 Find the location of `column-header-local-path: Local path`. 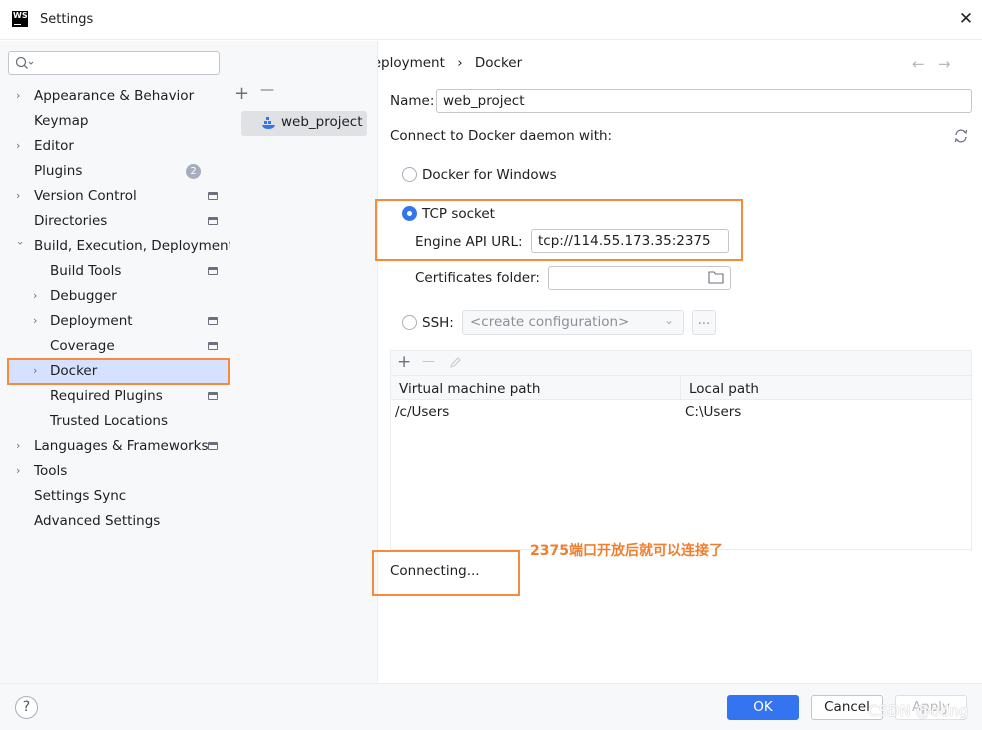

column-header-local-path: Local path is located at coordinates (724, 389).